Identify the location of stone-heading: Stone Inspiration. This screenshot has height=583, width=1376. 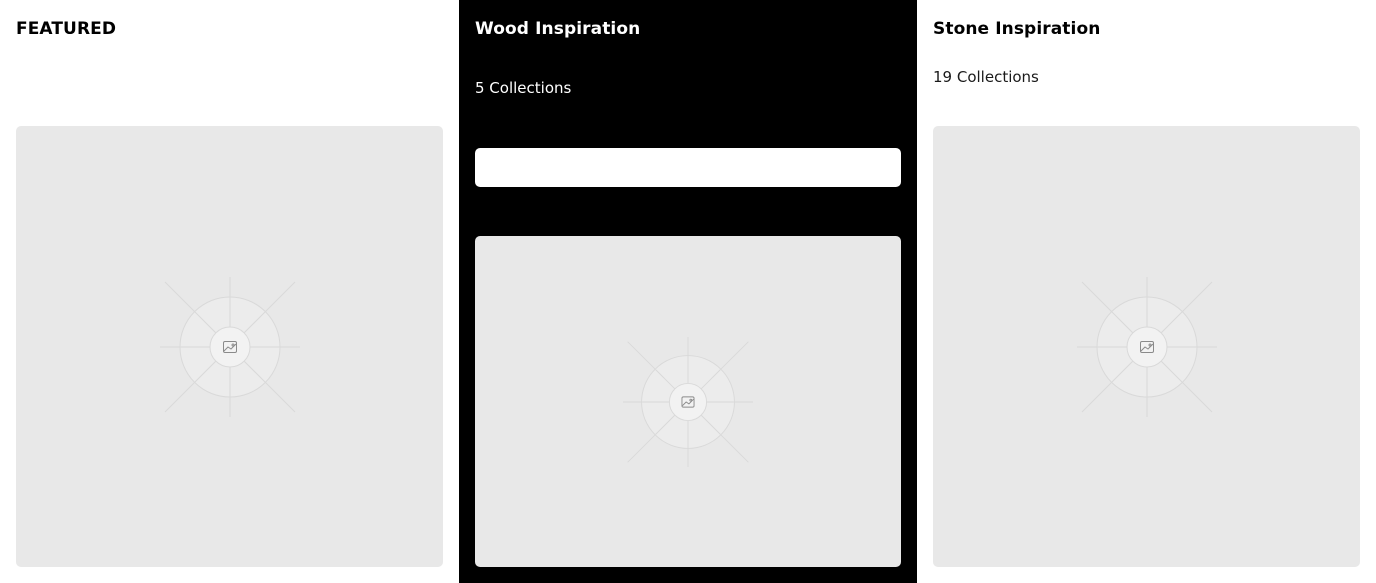
(1016, 29).